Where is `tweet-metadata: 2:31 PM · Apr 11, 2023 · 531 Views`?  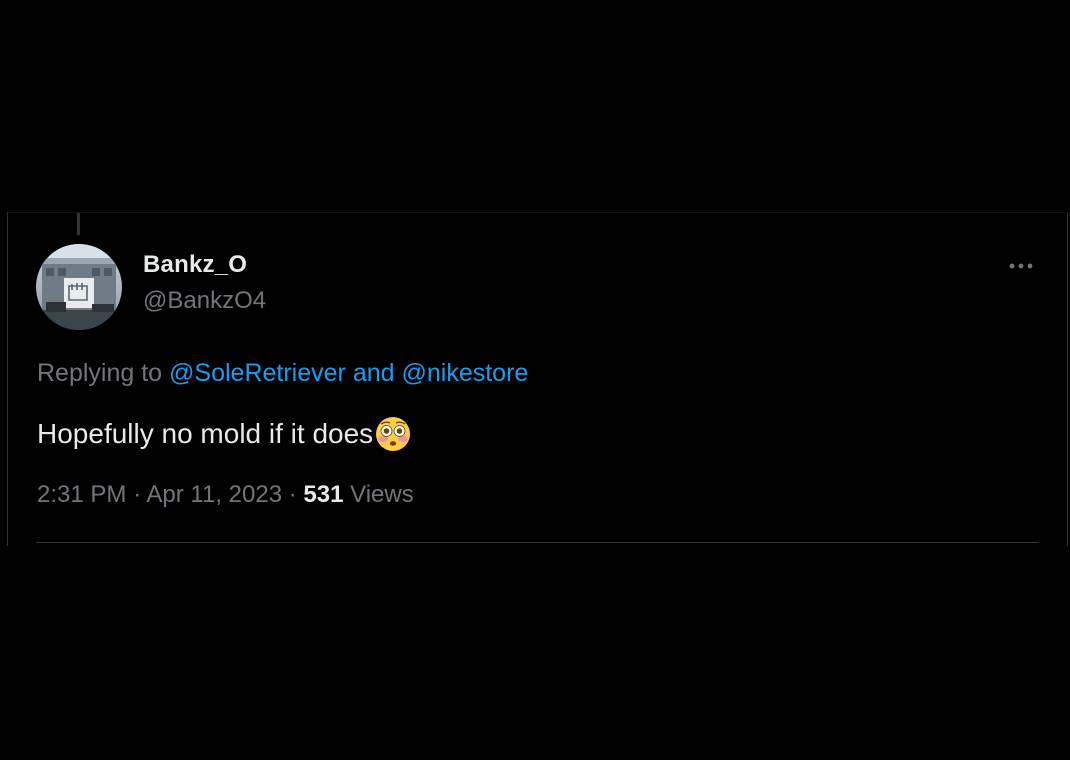
tweet-metadata: 2:31 PM · Apr 11, 2023 · 531 Views is located at coordinates (225, 495).